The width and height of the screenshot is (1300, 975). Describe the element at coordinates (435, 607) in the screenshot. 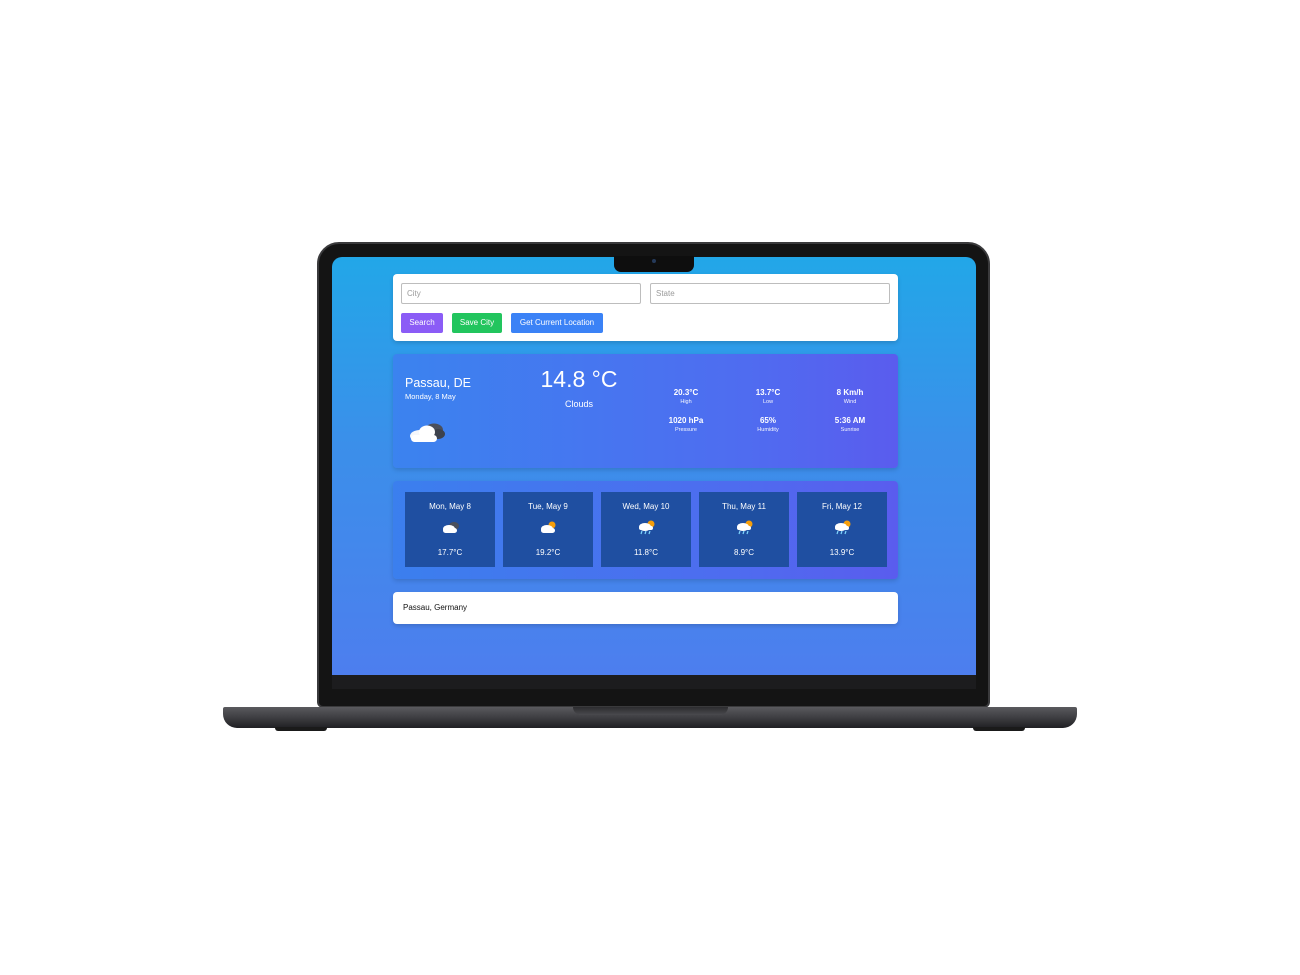

I see `saved-city-item: Passau, Germany` at that location.